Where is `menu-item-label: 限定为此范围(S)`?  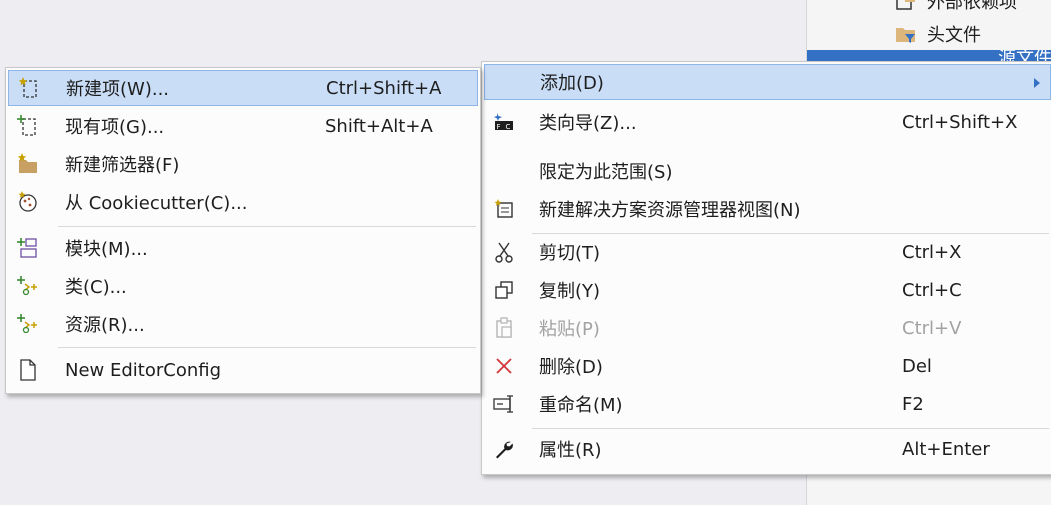 menu-item-label: 限定为此范围(S) is located at coordinates (606, 172).